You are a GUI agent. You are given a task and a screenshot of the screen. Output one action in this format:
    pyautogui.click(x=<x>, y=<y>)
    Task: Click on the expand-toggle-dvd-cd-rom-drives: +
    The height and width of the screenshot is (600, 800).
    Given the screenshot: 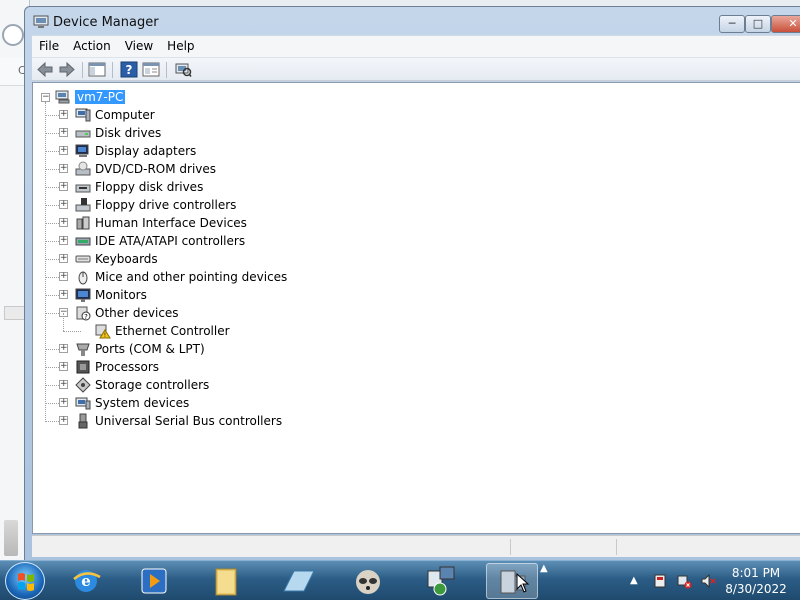 What is the action you would take?
    pyautogui.click(x=63, y=168)
    